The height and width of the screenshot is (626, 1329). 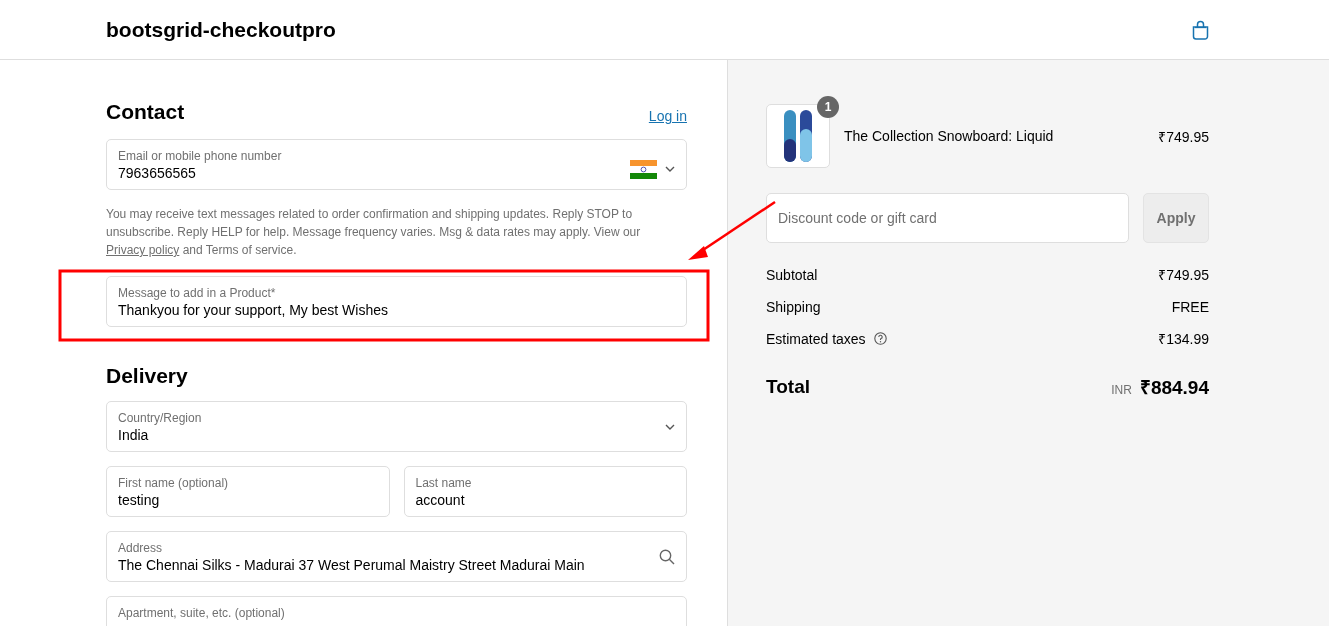 What do you see at coordinates (160, 418) in the screenshot?
I see `field-label: Country/Region` at bounding box center [160, 418].